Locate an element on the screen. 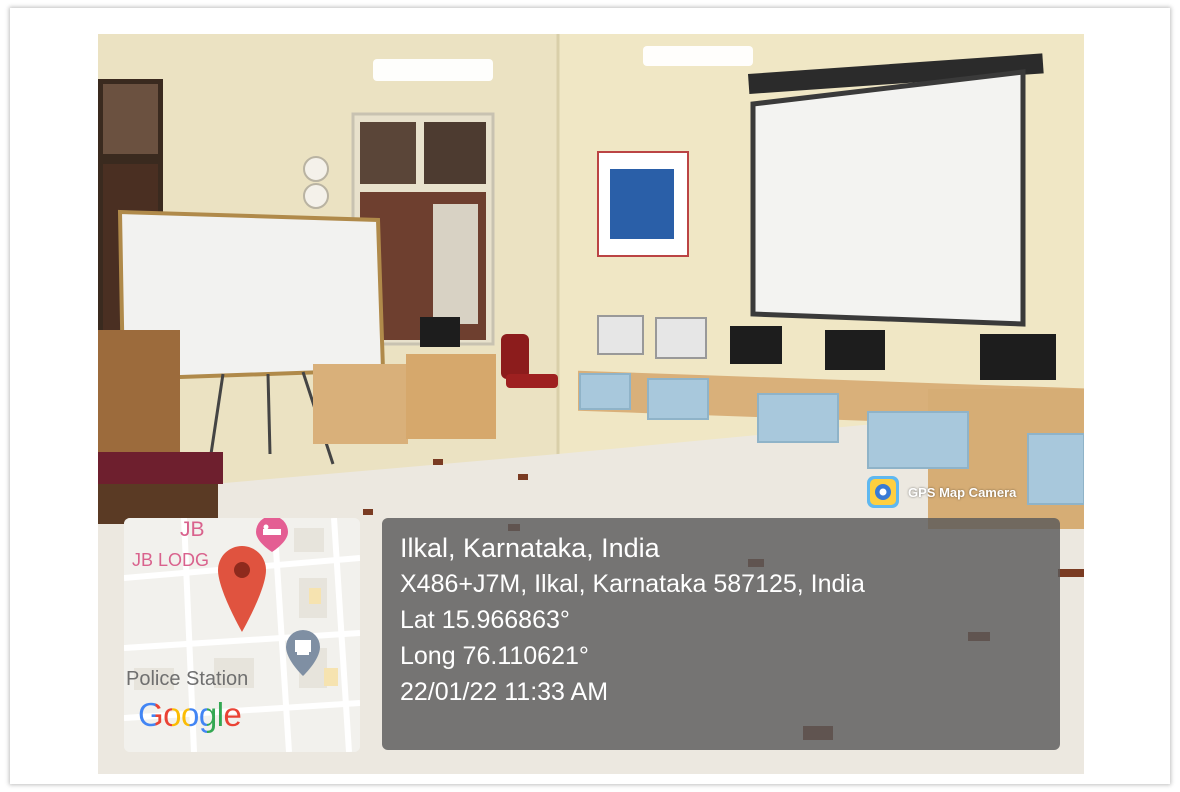 This screenshot has width=1180, height=792. date-time: 22/01/22 11:33 AM is located at coordinates (504, 692).